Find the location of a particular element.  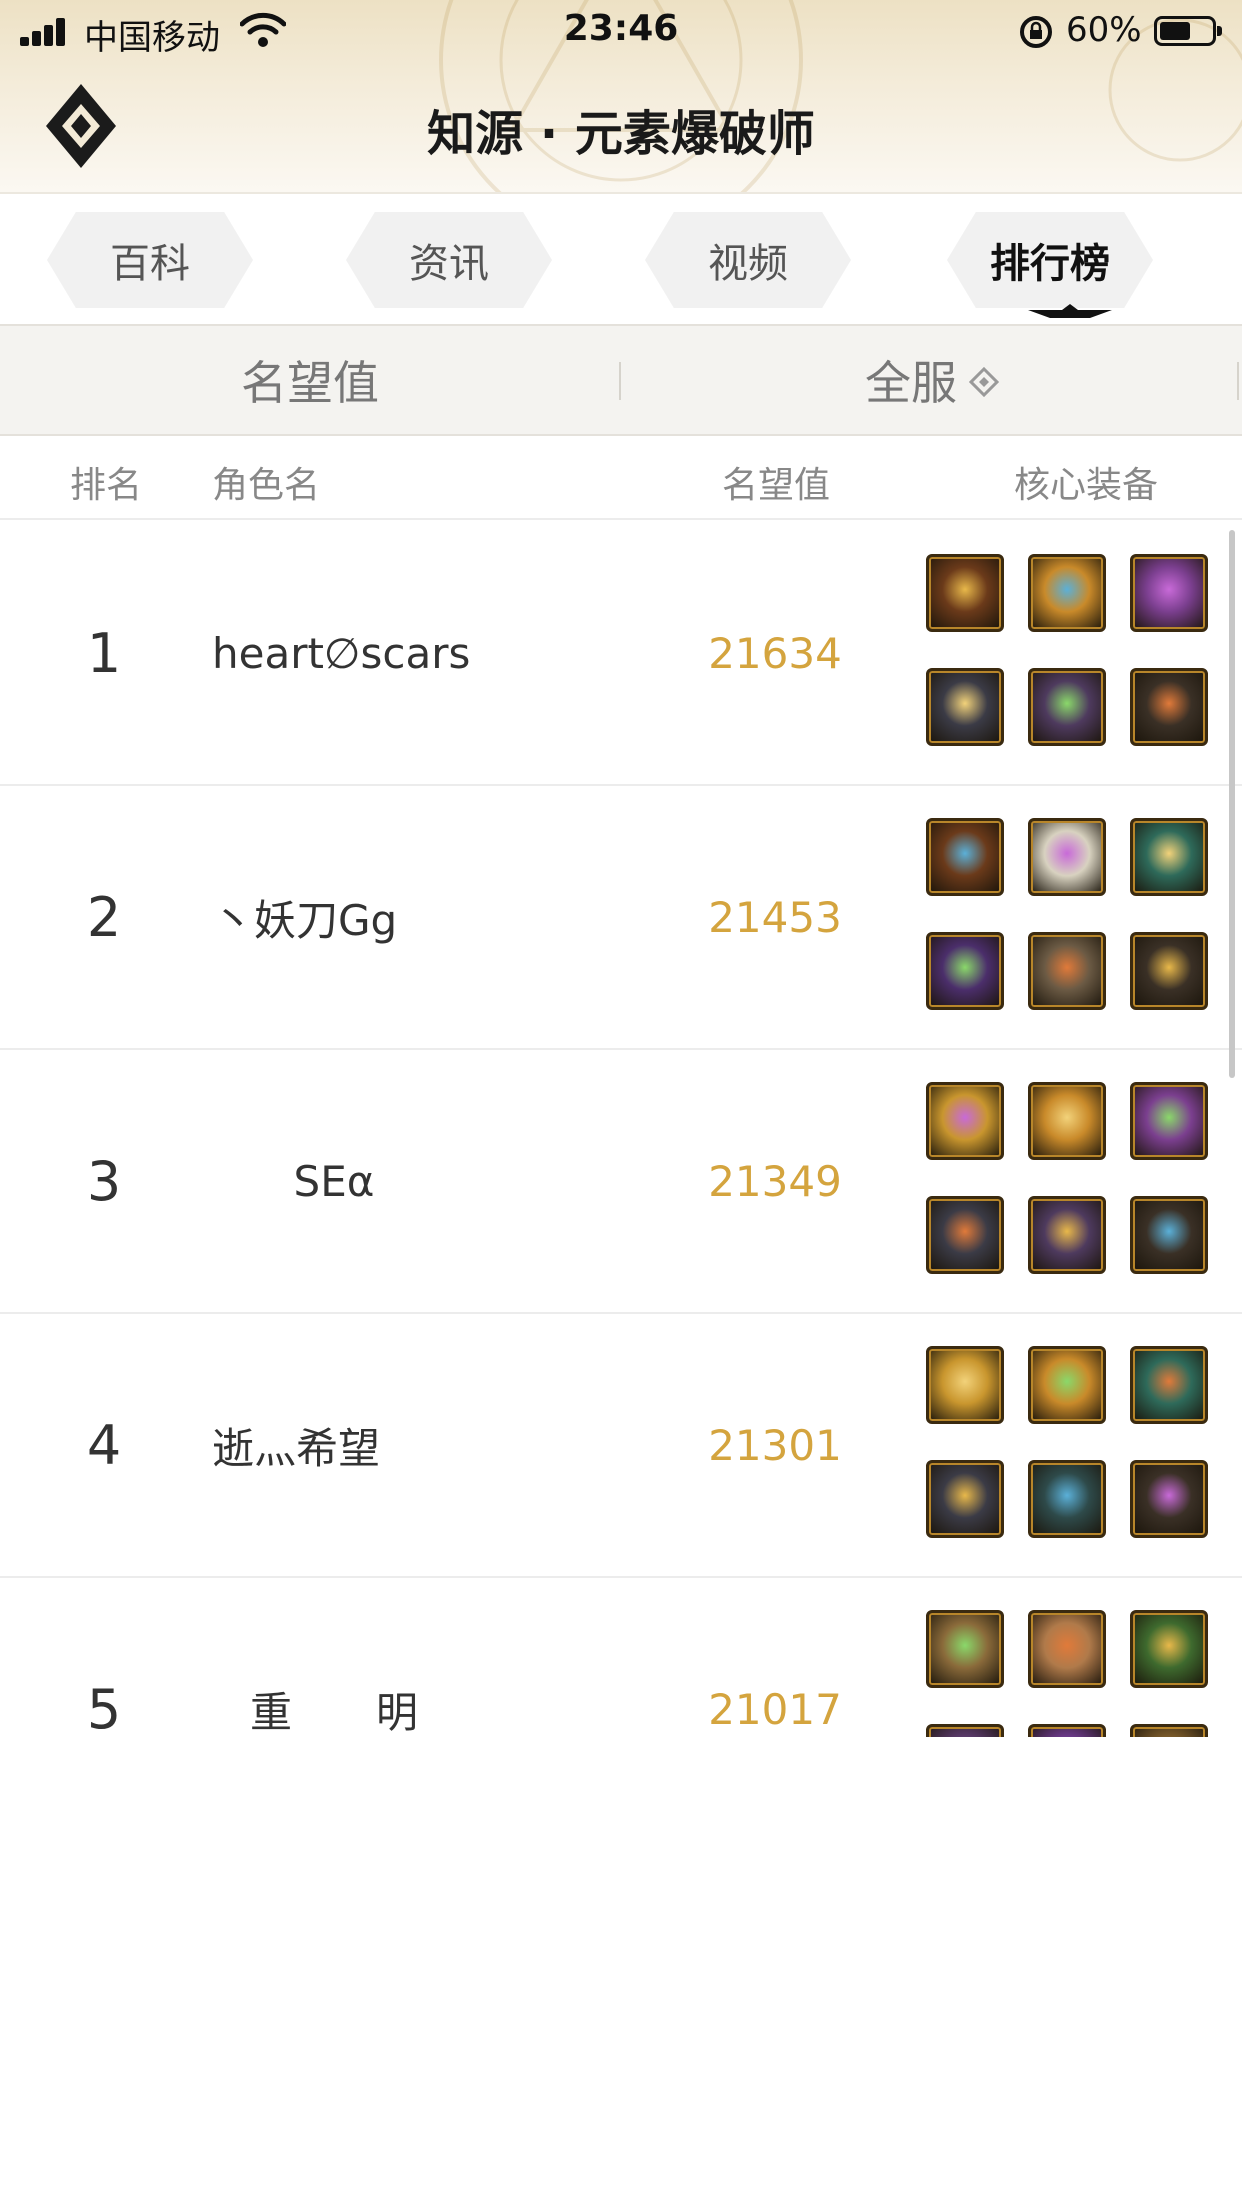

app-header: 中国移动 23:46 60% 知源 · 元素爆破师 is located at coordinates (621, 96).